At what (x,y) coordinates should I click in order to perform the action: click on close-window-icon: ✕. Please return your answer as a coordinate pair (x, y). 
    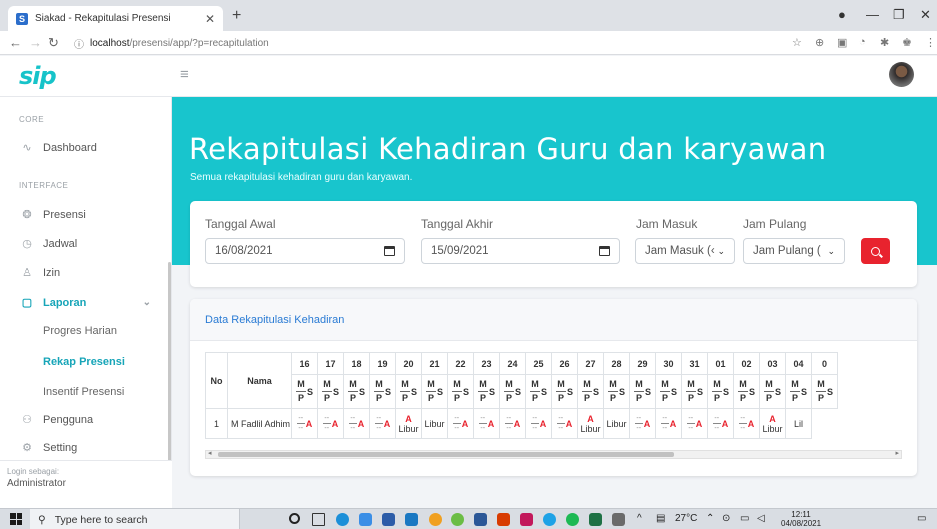
    Looking at the image, I should click on (925, 15).